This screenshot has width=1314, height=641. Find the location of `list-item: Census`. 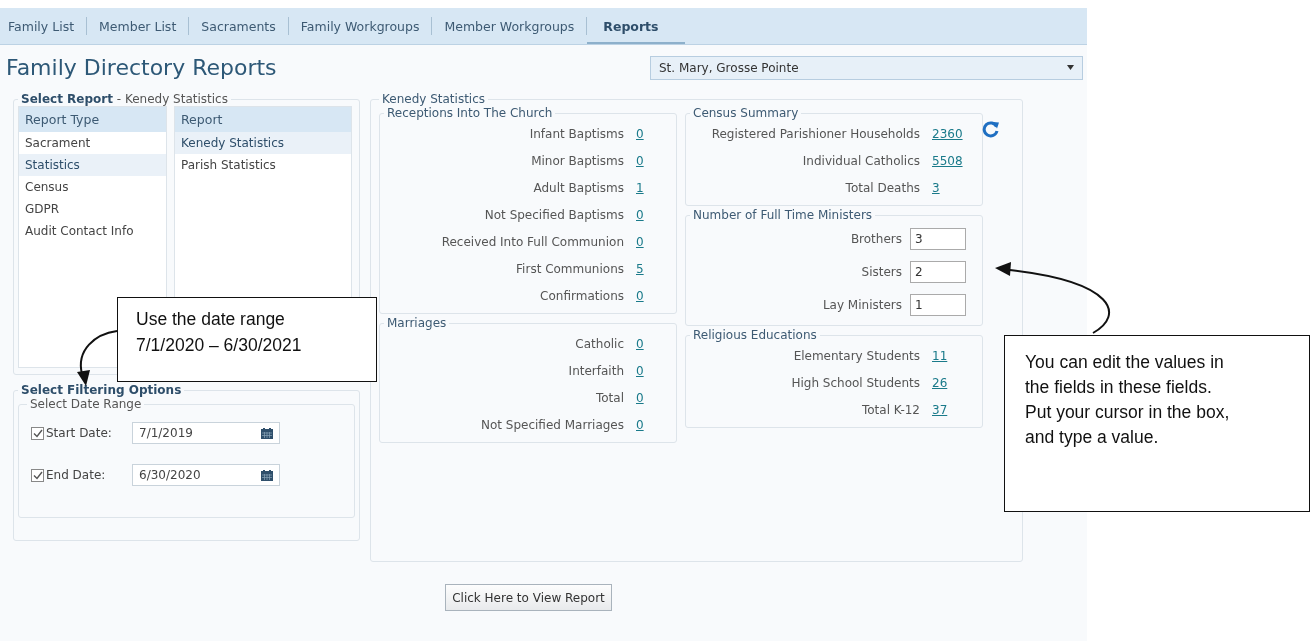

list-item: Census is located at coordinates (92, 187).